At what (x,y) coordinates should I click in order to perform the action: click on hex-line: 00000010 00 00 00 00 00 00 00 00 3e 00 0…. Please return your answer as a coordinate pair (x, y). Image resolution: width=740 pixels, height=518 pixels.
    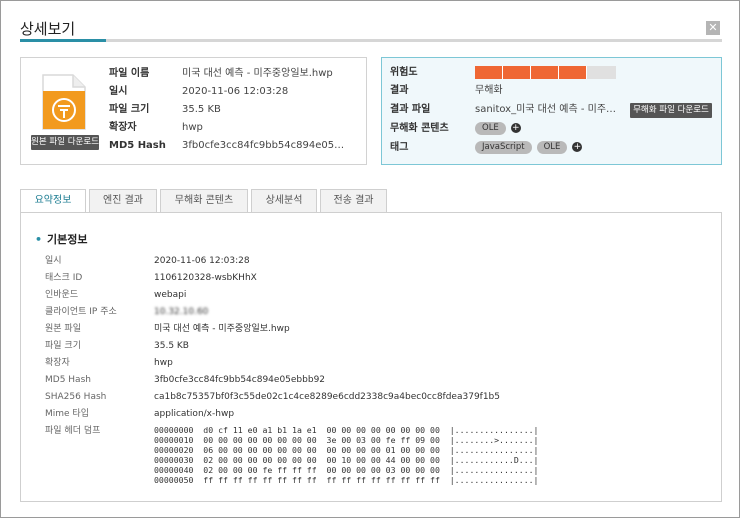
    Looking at the image, I should click on (346, 440).